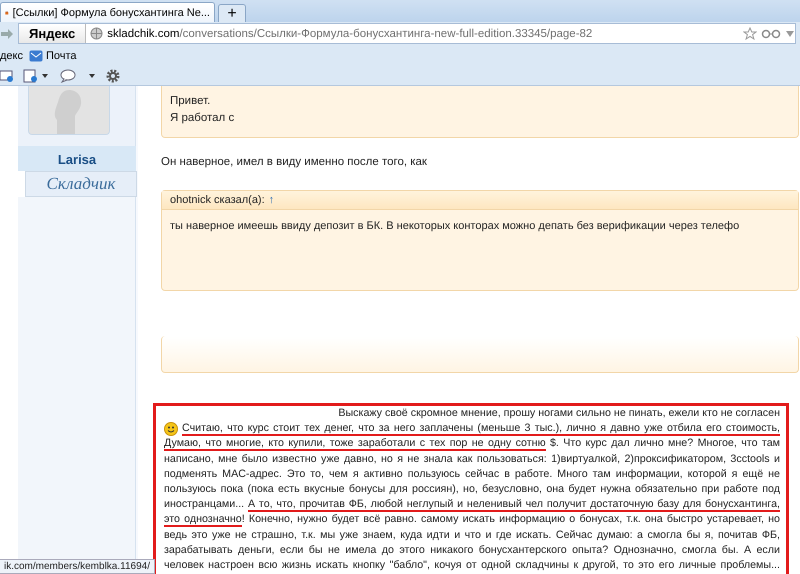  I want to click on document-dropdown-icon, so click(36, 76).